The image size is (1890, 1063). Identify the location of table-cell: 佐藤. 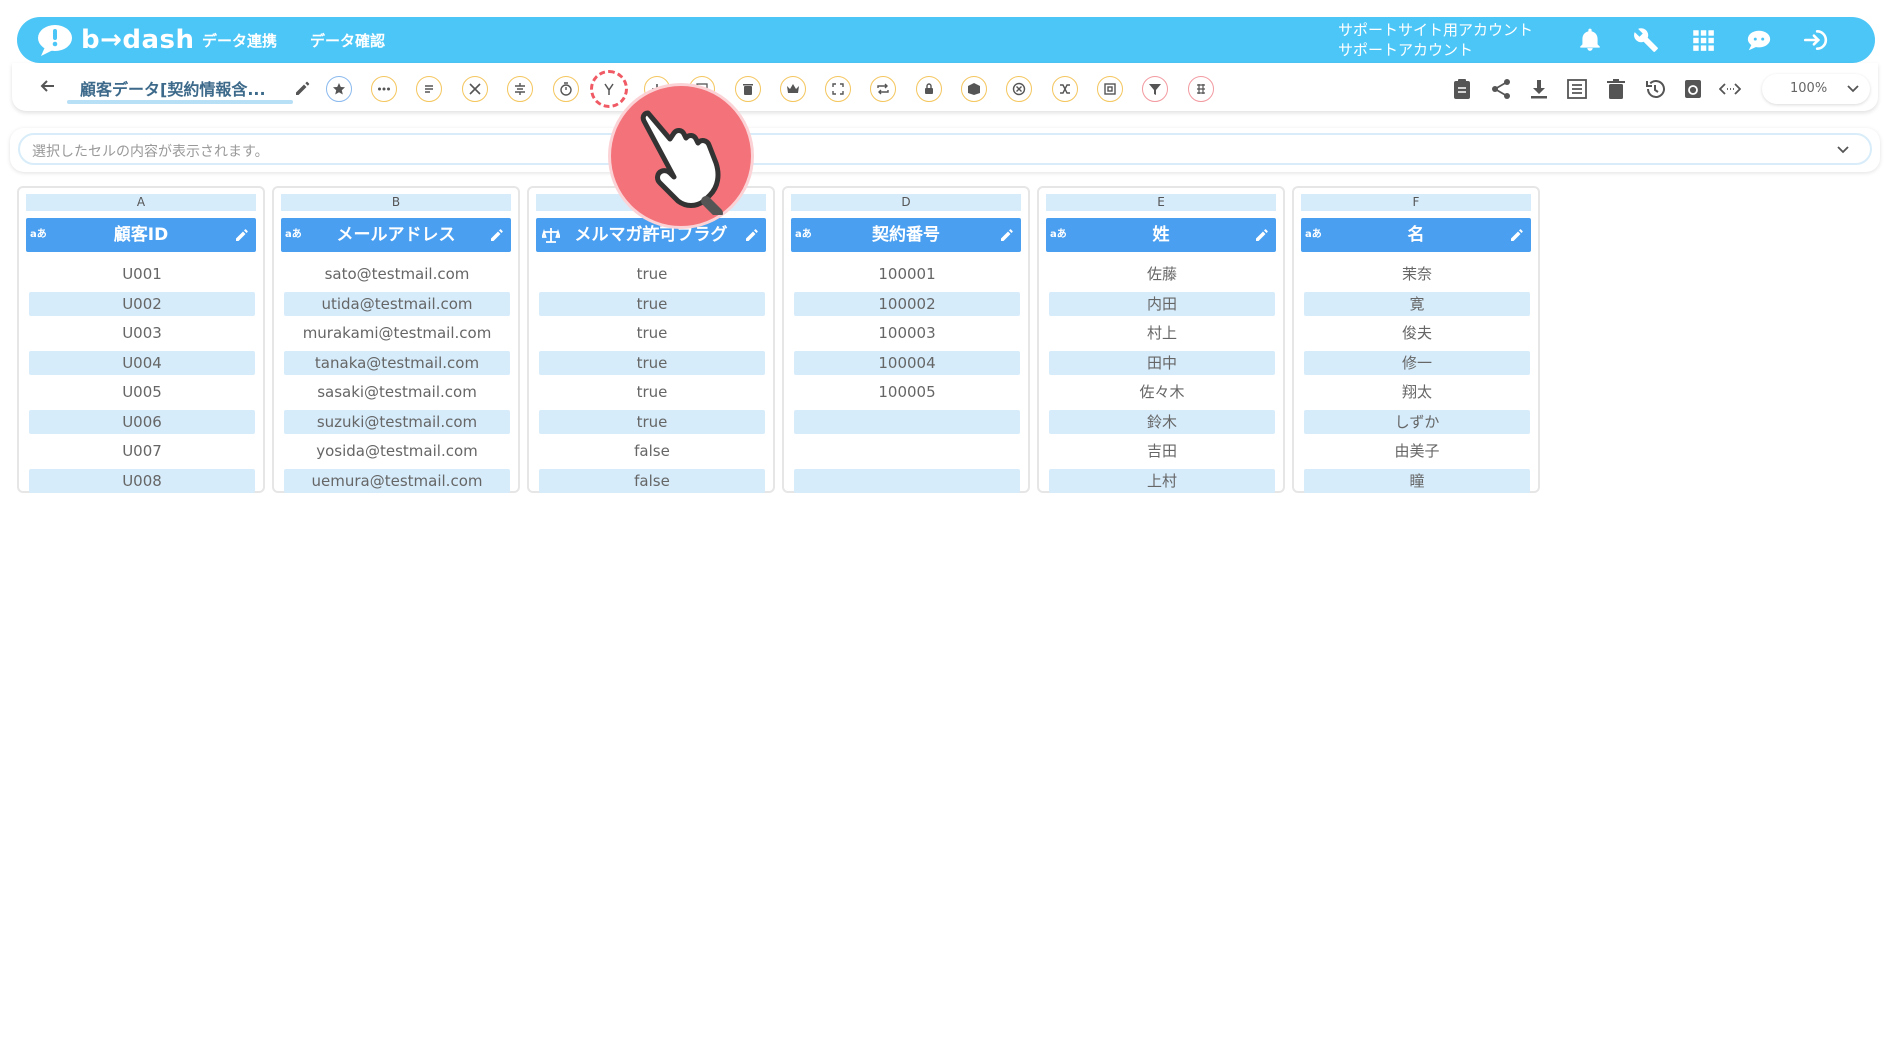
(1162, 274).